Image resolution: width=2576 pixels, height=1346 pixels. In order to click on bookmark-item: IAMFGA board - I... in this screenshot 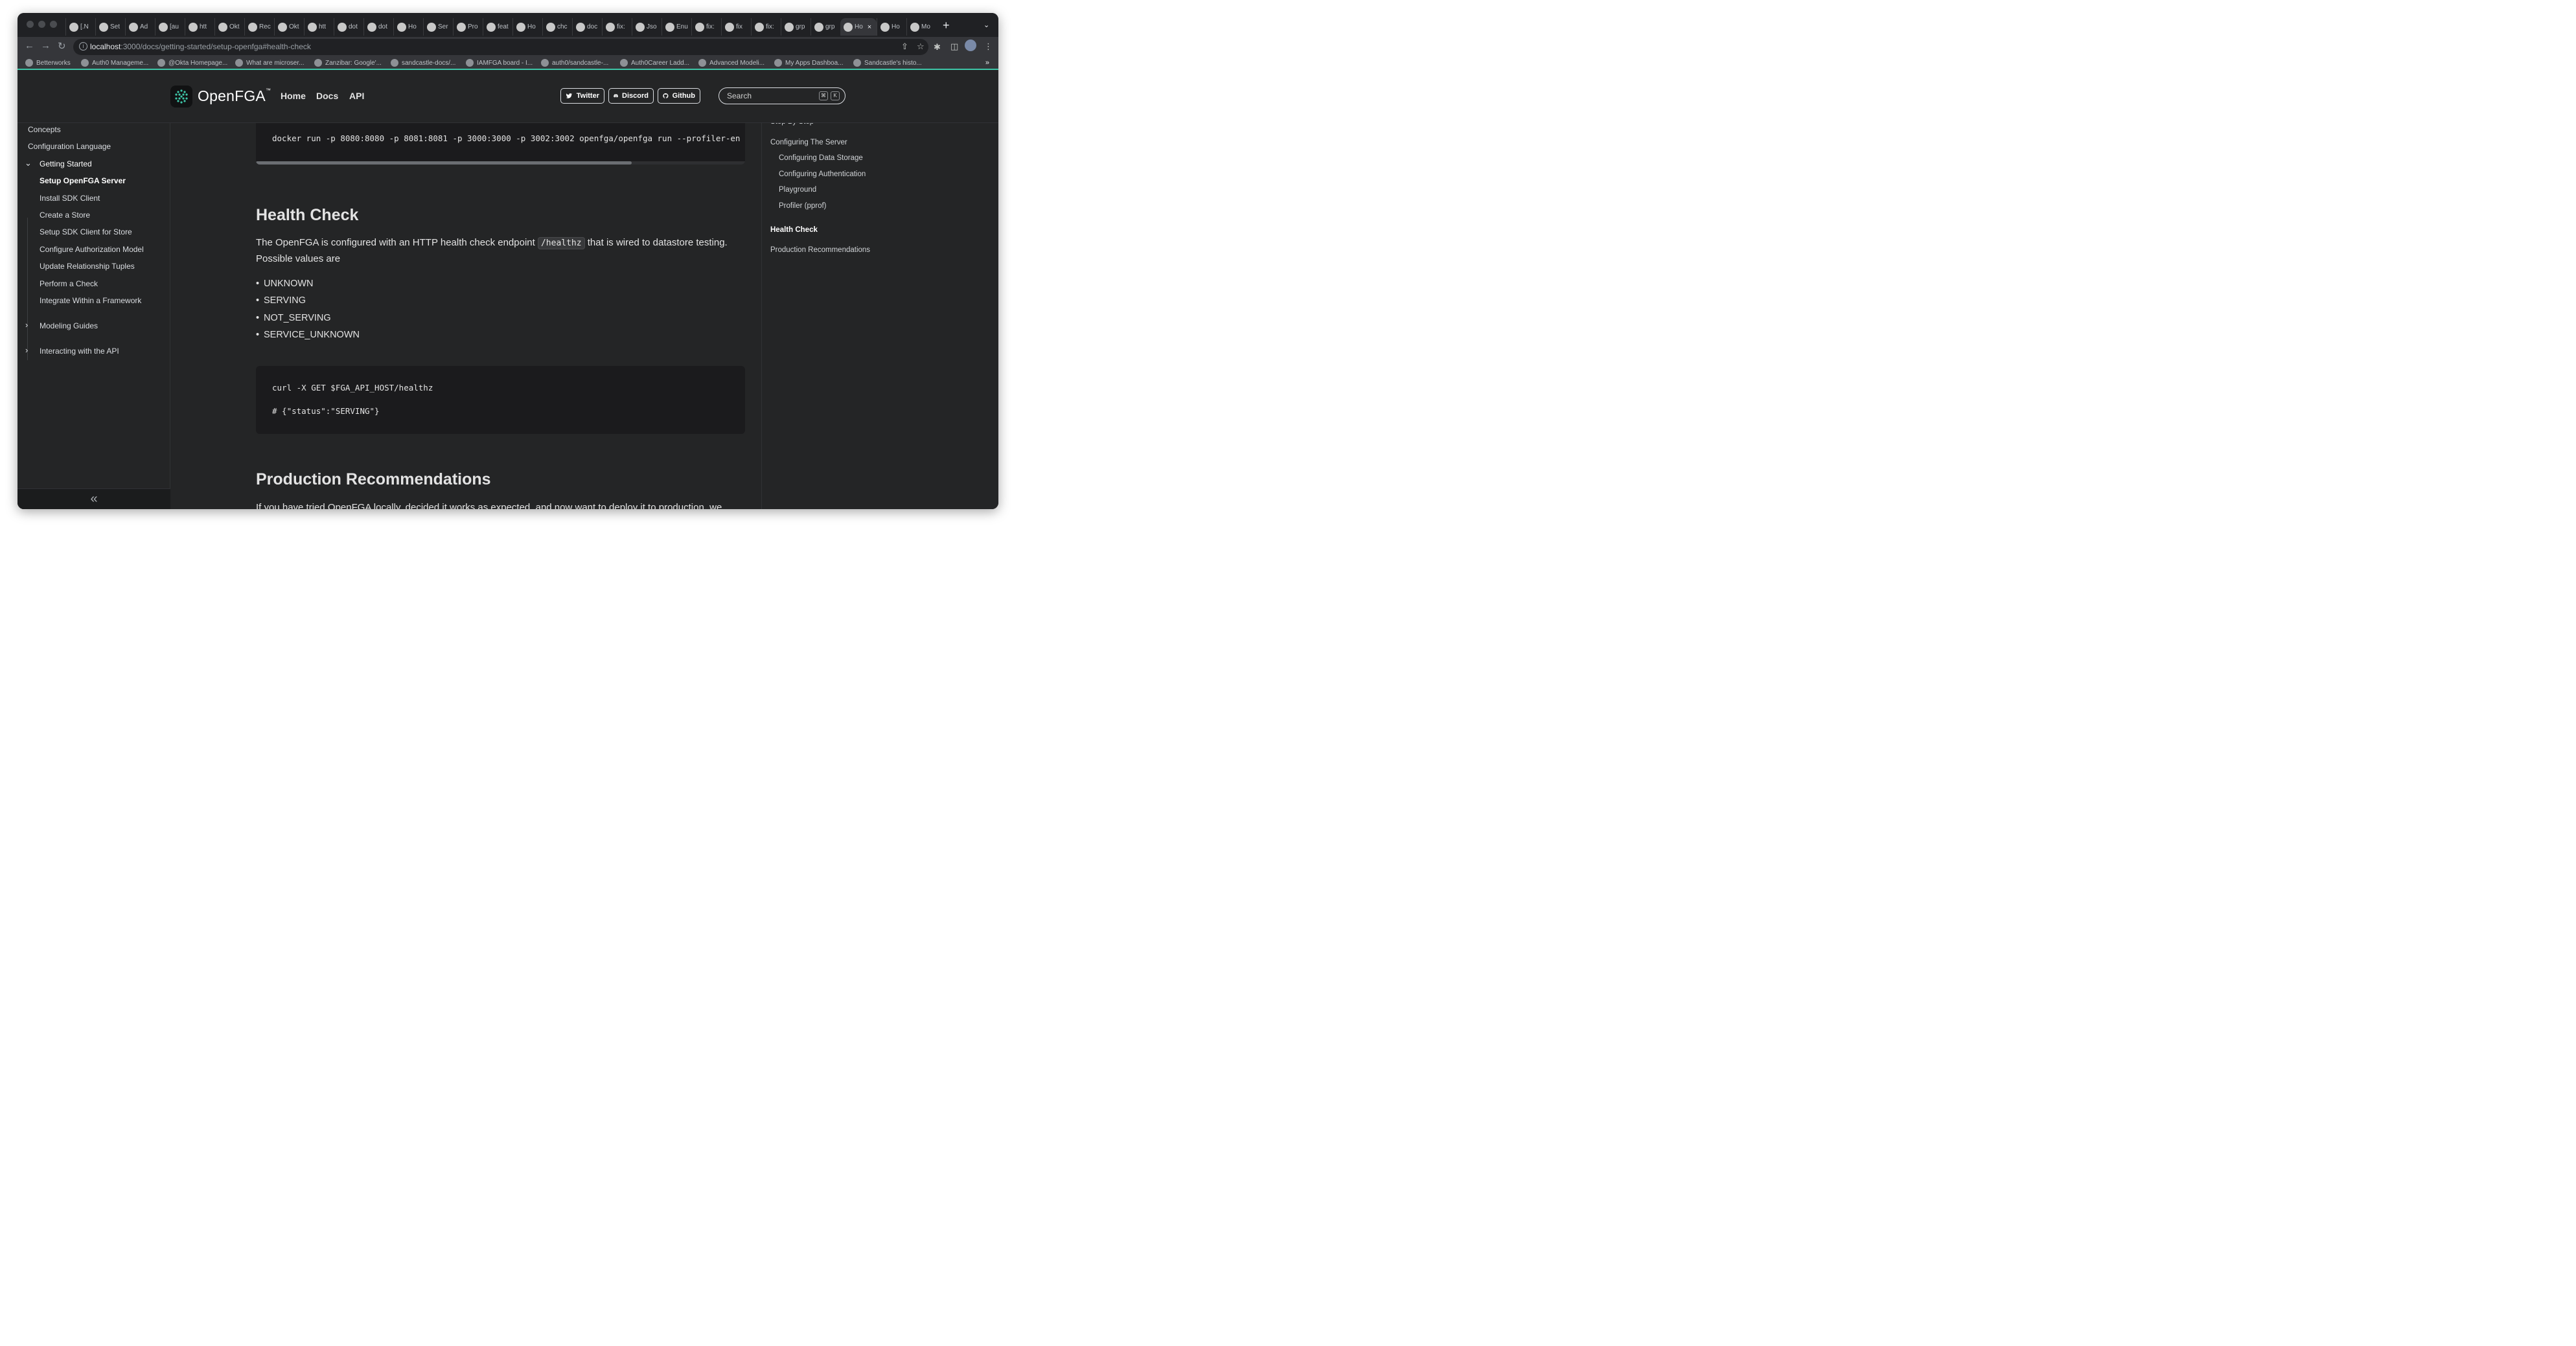, I will do `click(499, 63)`.